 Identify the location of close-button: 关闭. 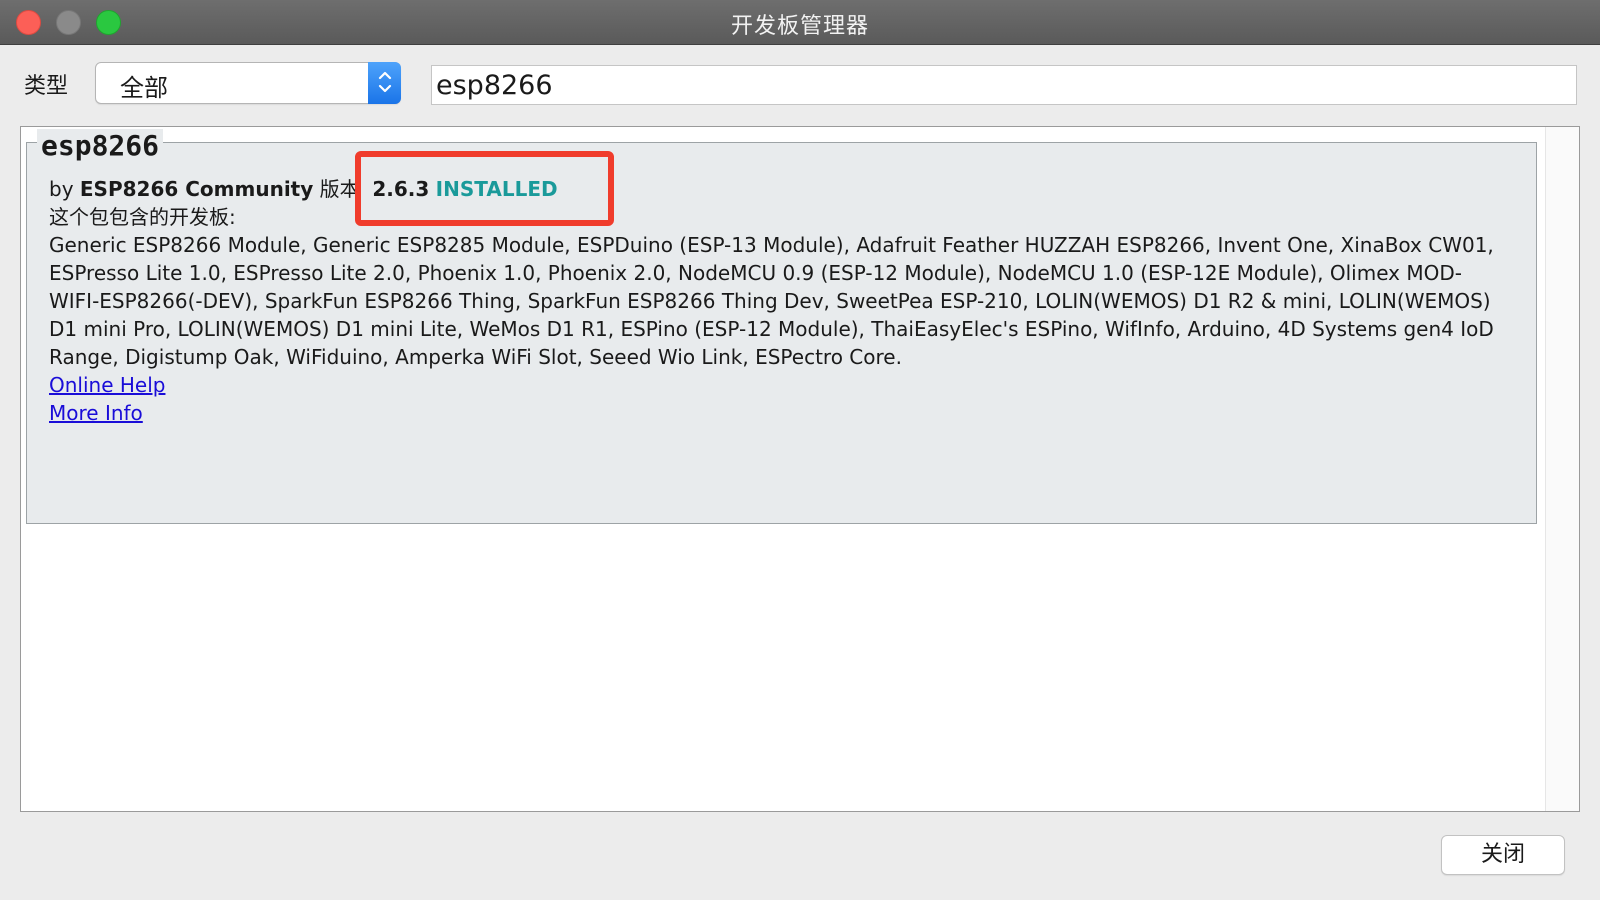
(1503, 855).